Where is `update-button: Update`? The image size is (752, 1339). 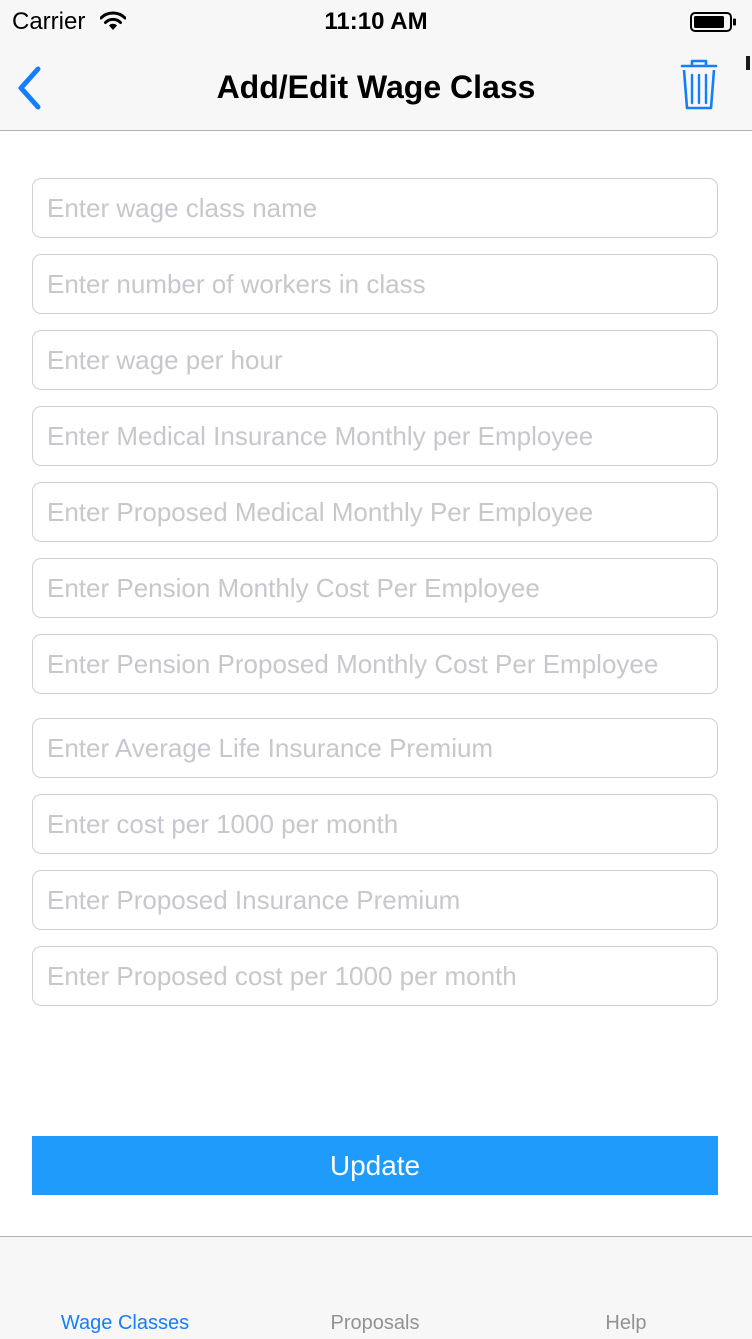 update-button: Update is located at coordinates (375, 1165).